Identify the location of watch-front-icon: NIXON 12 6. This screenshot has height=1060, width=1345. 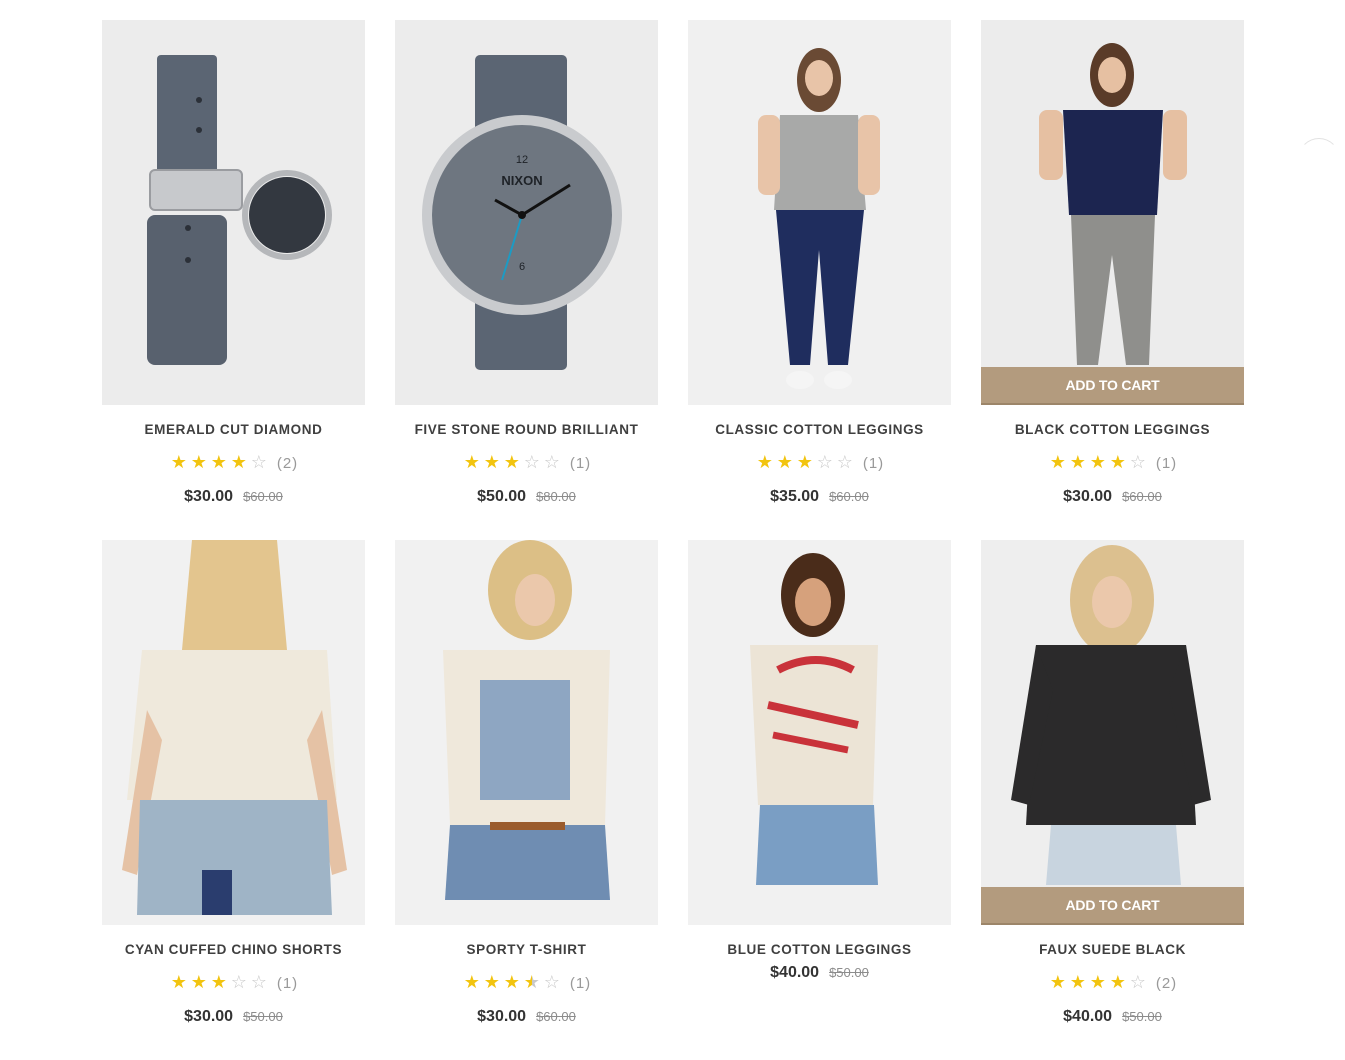
(526, 212).